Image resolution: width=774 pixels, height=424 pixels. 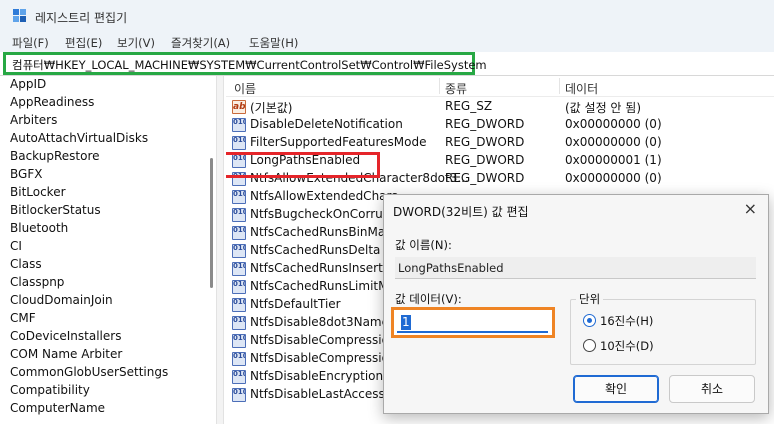 What do you see at coordinates (603, 108) in the screenshot?
I see `value-data: (값 설정 안 됨)` at bounding box center [603, 108].